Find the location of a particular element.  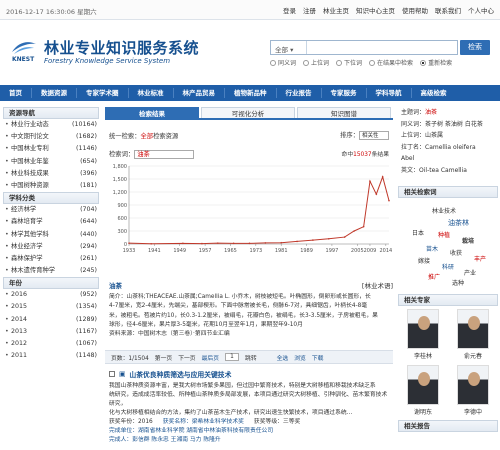

search-input: 全部 ▾ is located at coordinates (364, 47).